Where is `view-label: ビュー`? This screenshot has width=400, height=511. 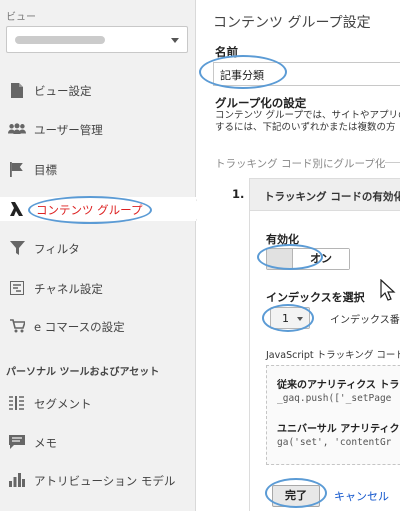 view-label: ビュー is located at coordinates (21, 17).